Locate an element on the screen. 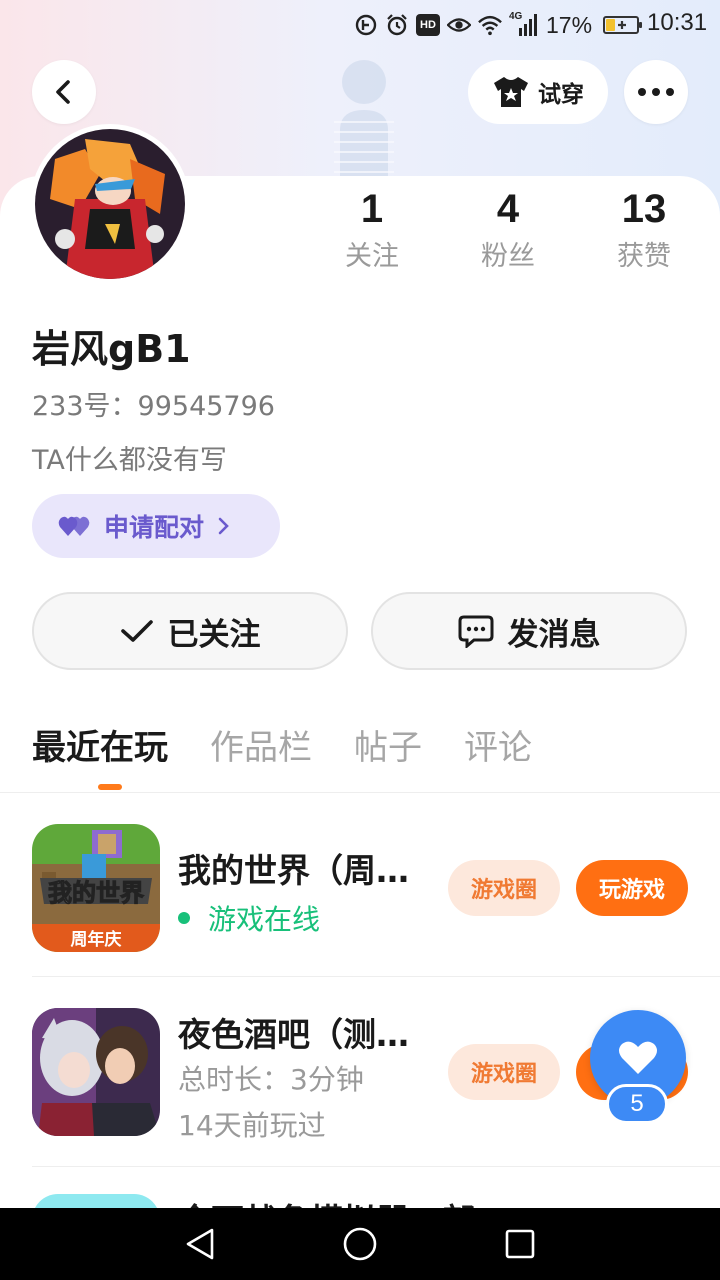 The image size is (720, 1280). followers-label: 粉丝 is located at coordinates (508, 256).